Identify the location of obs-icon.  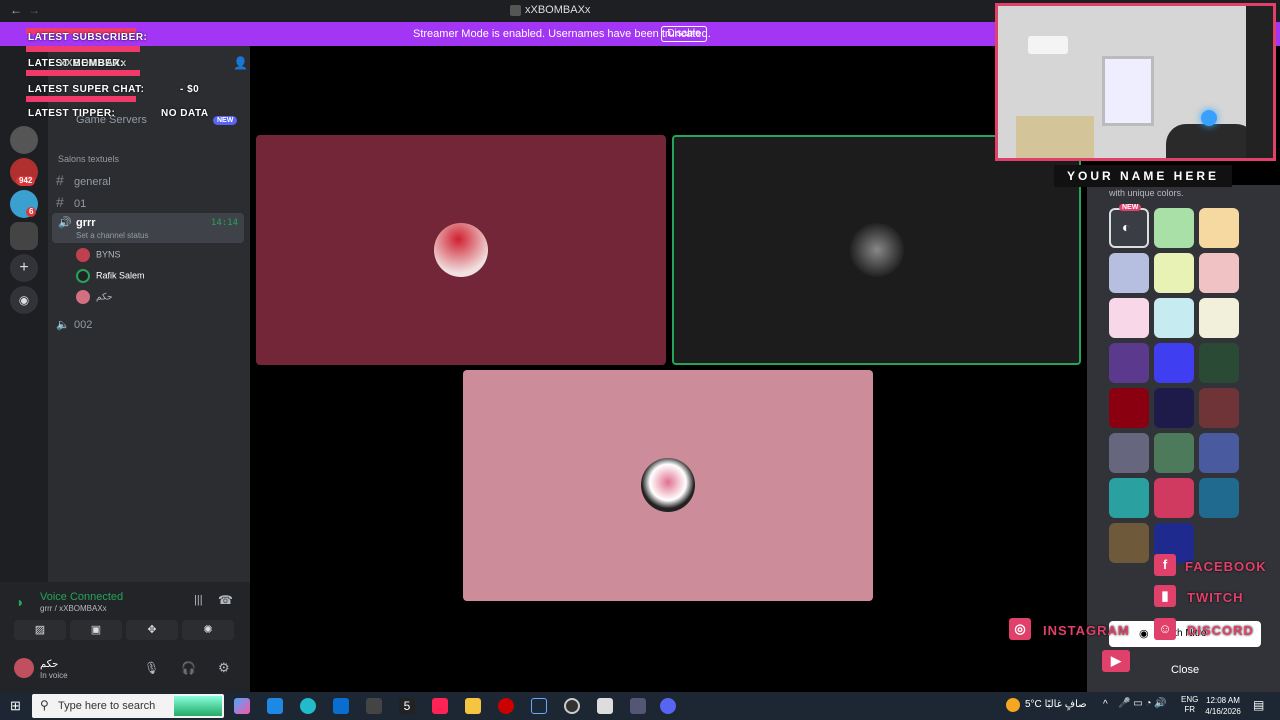
(572, 706).